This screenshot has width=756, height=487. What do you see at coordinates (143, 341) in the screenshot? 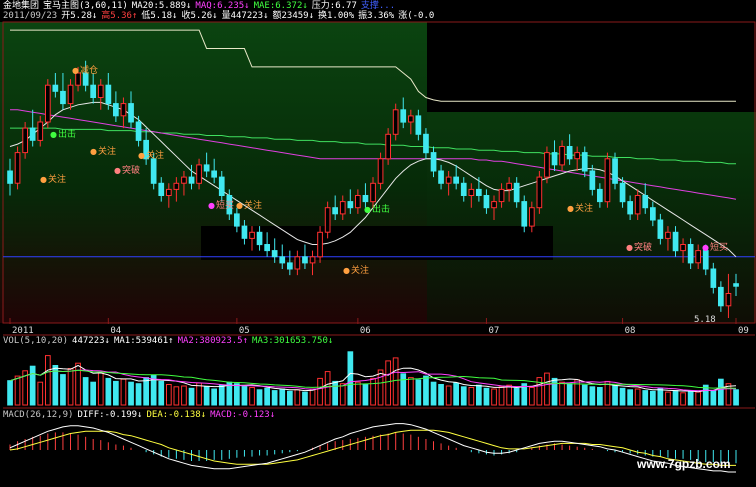
I see `volume-header-item: MA1:539461↑` at bounding box center [143, 341].